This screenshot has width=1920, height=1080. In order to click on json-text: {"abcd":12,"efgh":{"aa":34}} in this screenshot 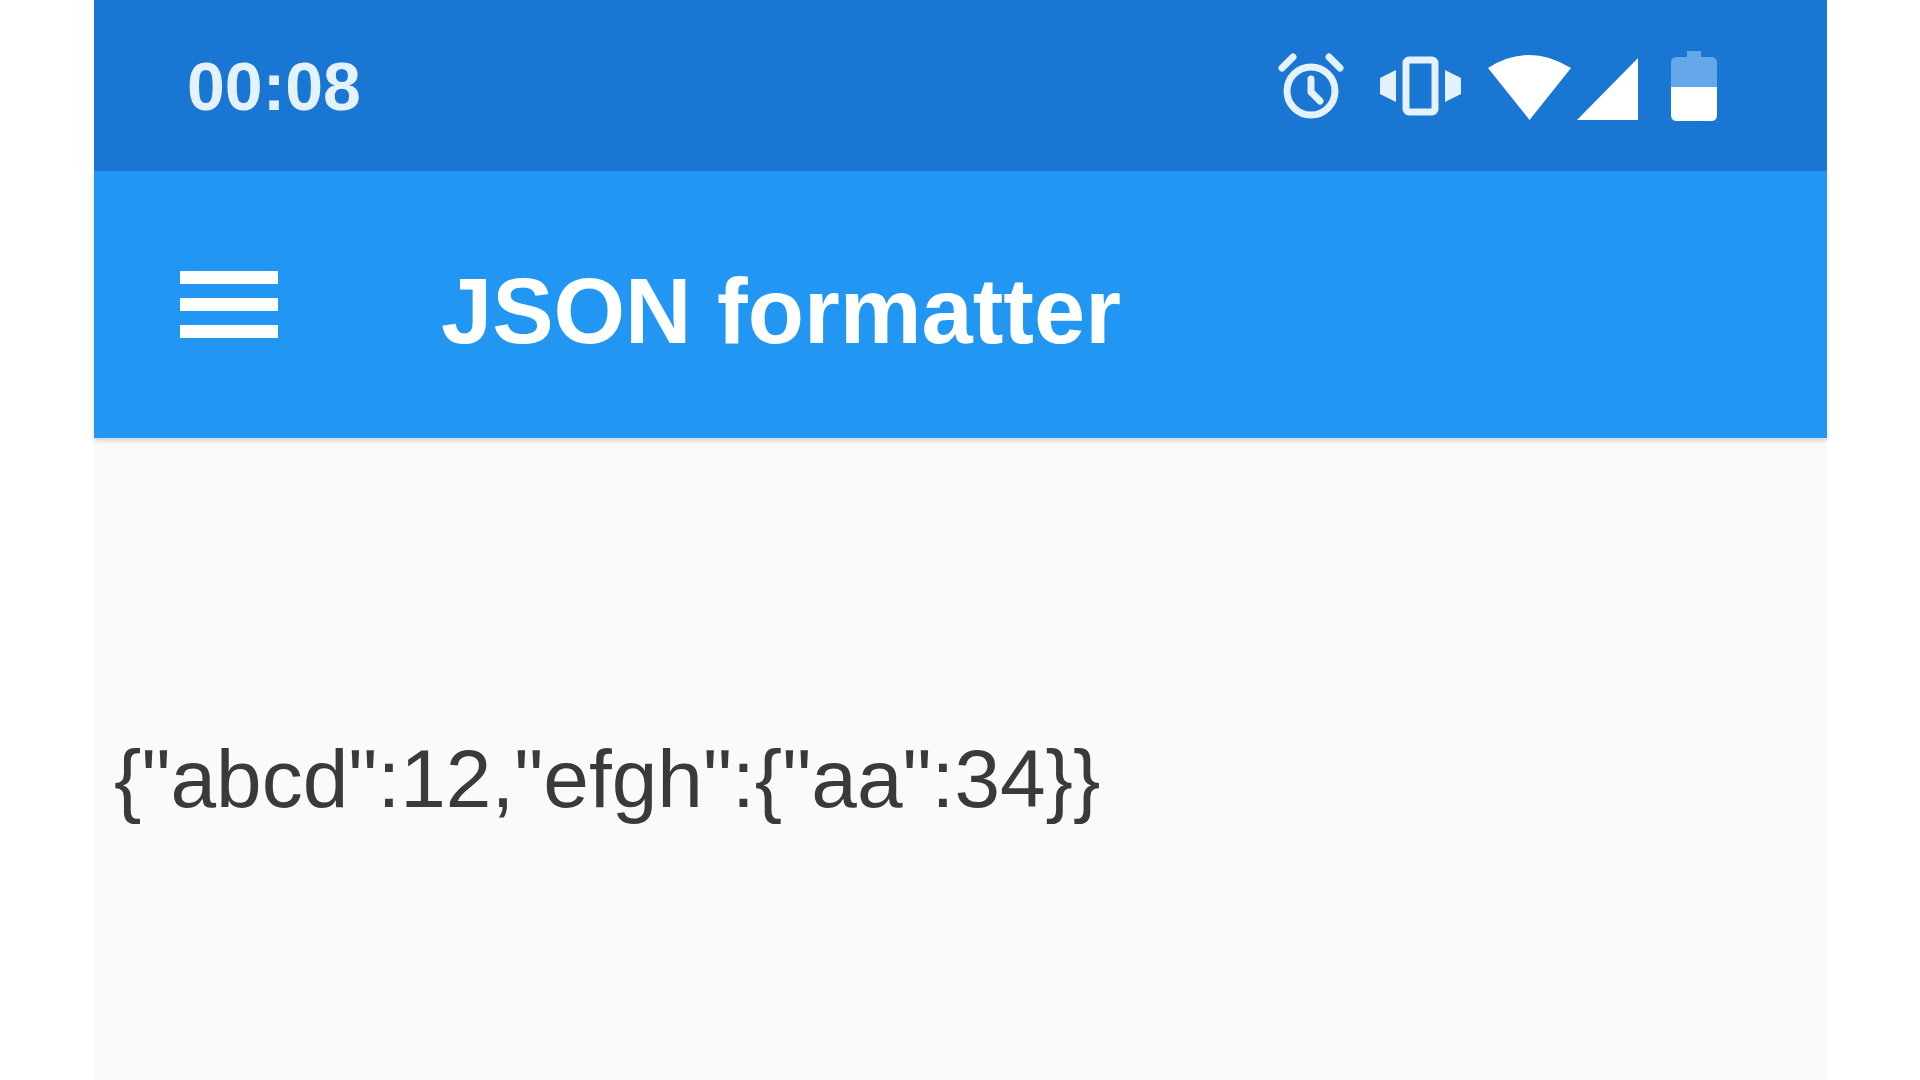, I will do `click(607, 778)`.